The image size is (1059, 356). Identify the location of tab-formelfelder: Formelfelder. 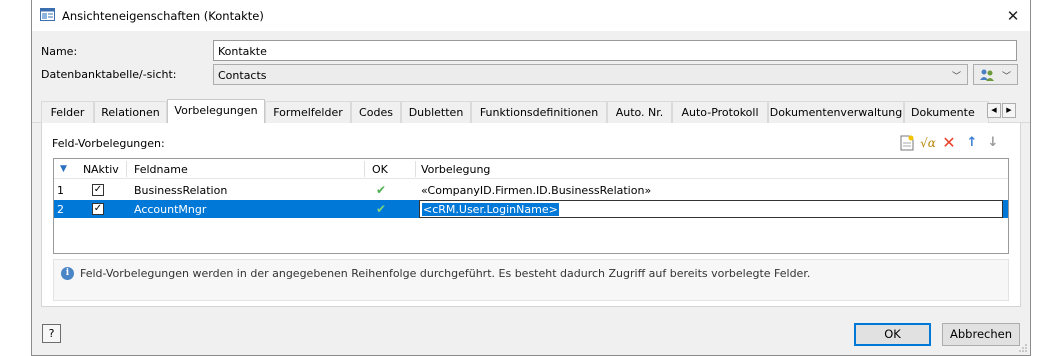
(308, 112).